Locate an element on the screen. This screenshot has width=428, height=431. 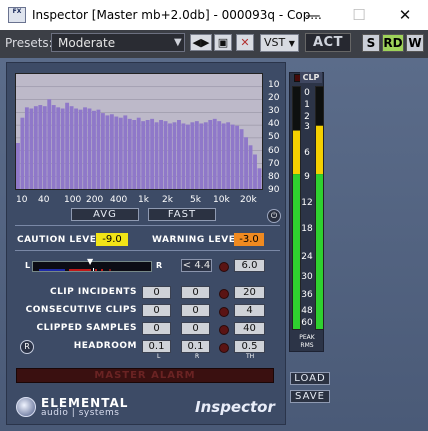
stat-threshold-field: 40 is located at coordinates (249, 328).